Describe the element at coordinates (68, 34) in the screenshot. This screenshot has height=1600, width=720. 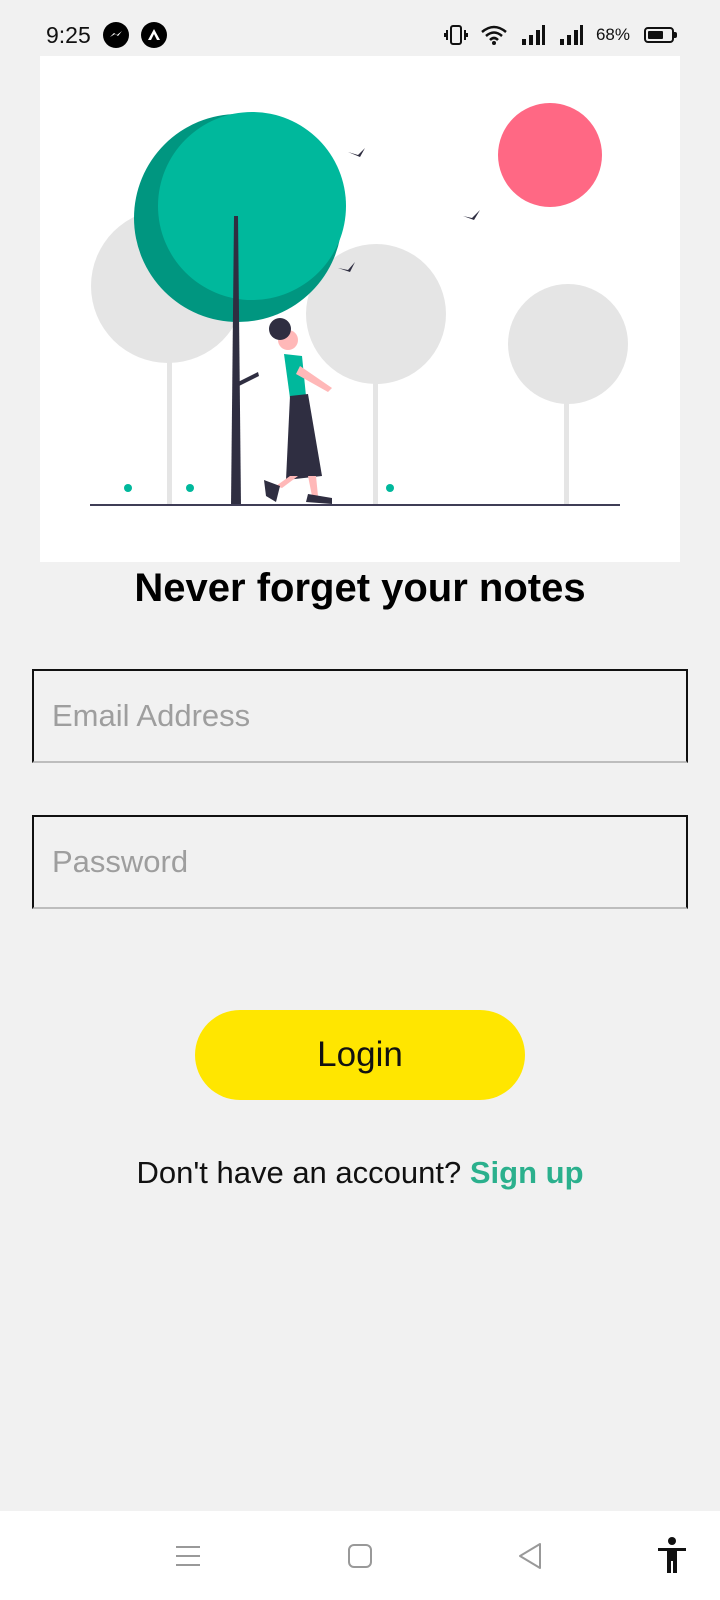
I see `status-time: 9:25` at that location.